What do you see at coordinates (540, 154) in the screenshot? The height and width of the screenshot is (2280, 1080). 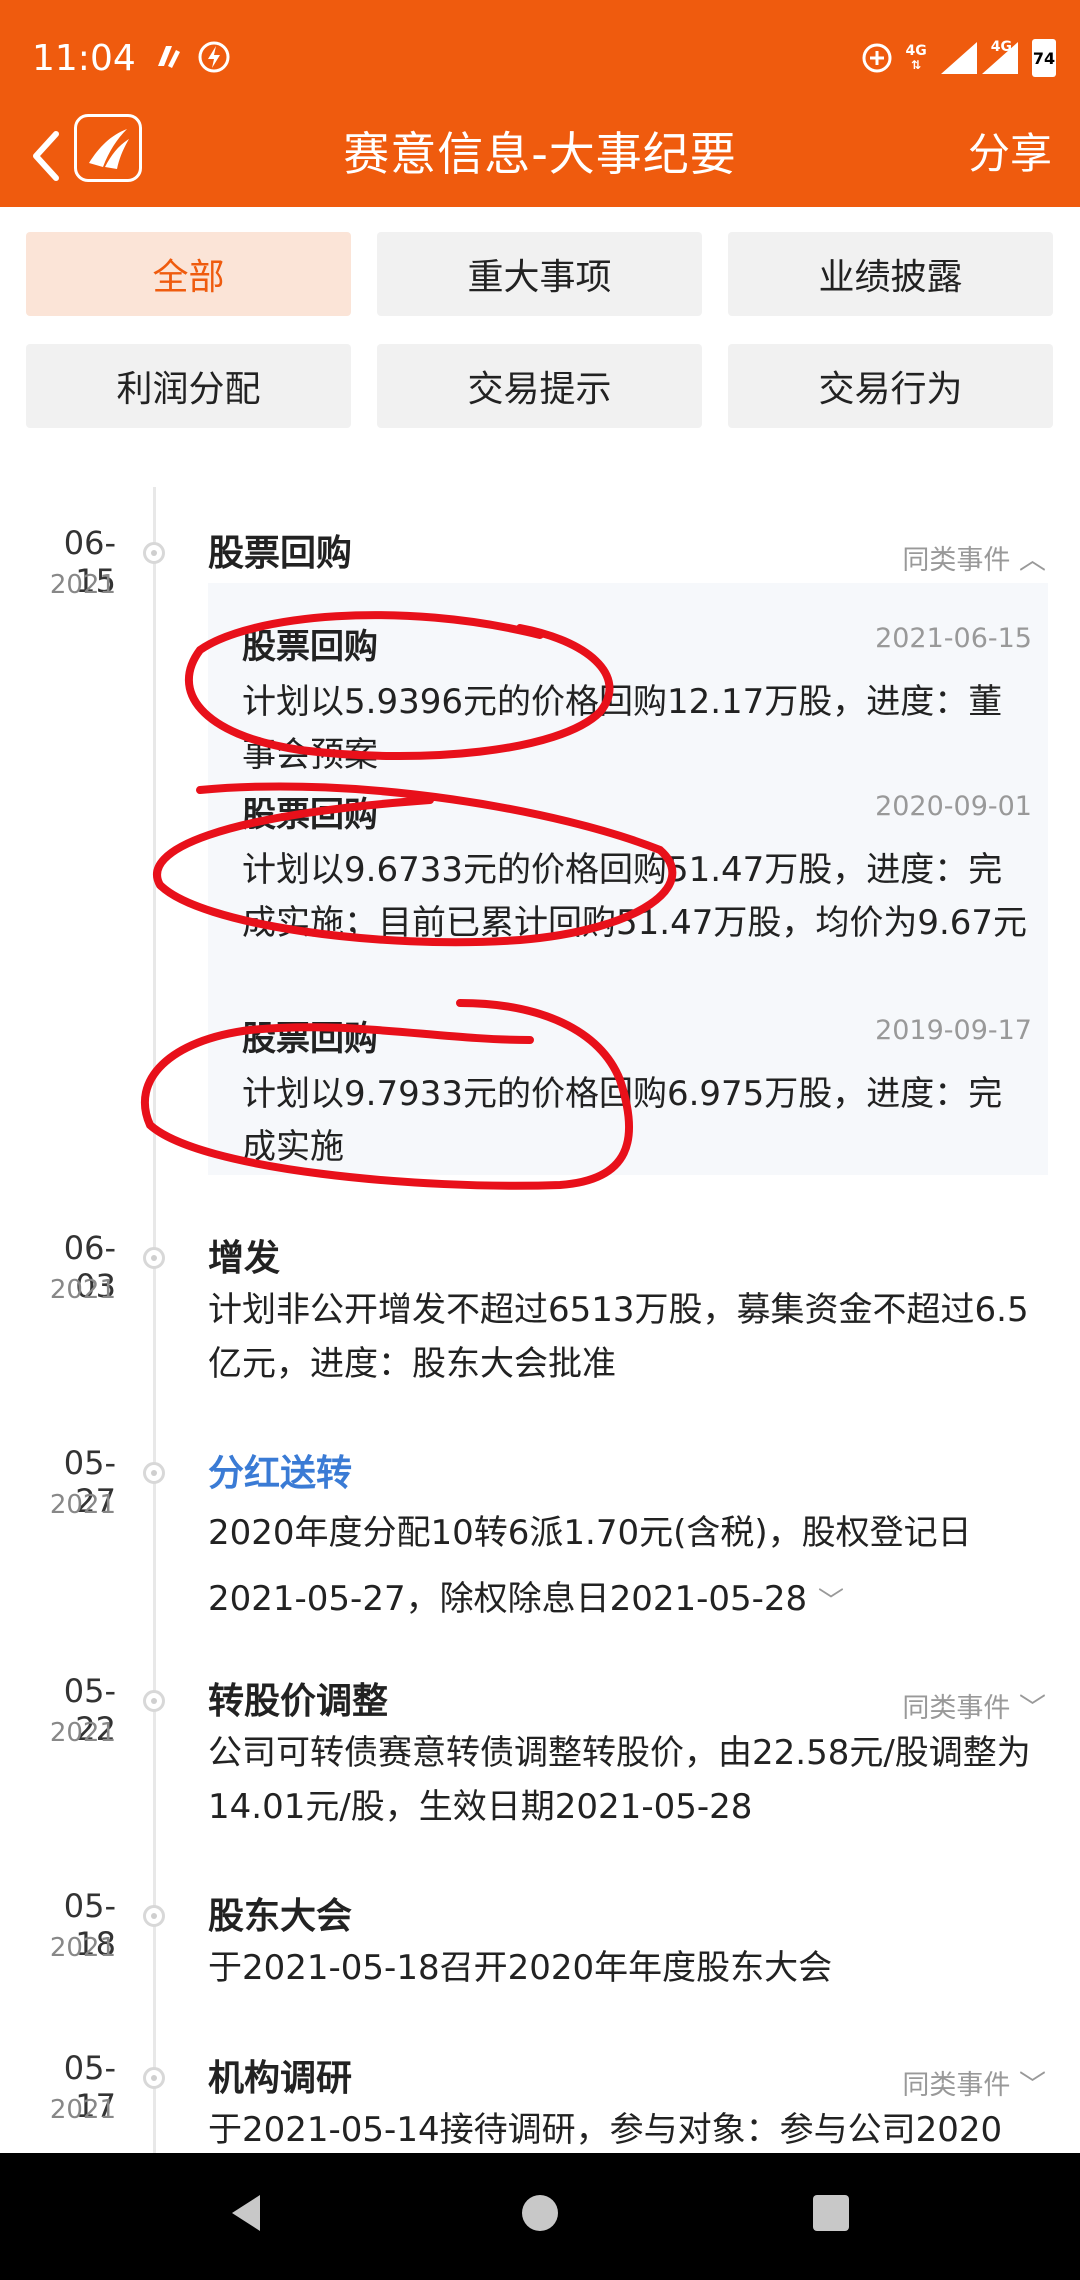 I see `page-title: 赛意信息-大事纪要` at bounding box center [540, 154].